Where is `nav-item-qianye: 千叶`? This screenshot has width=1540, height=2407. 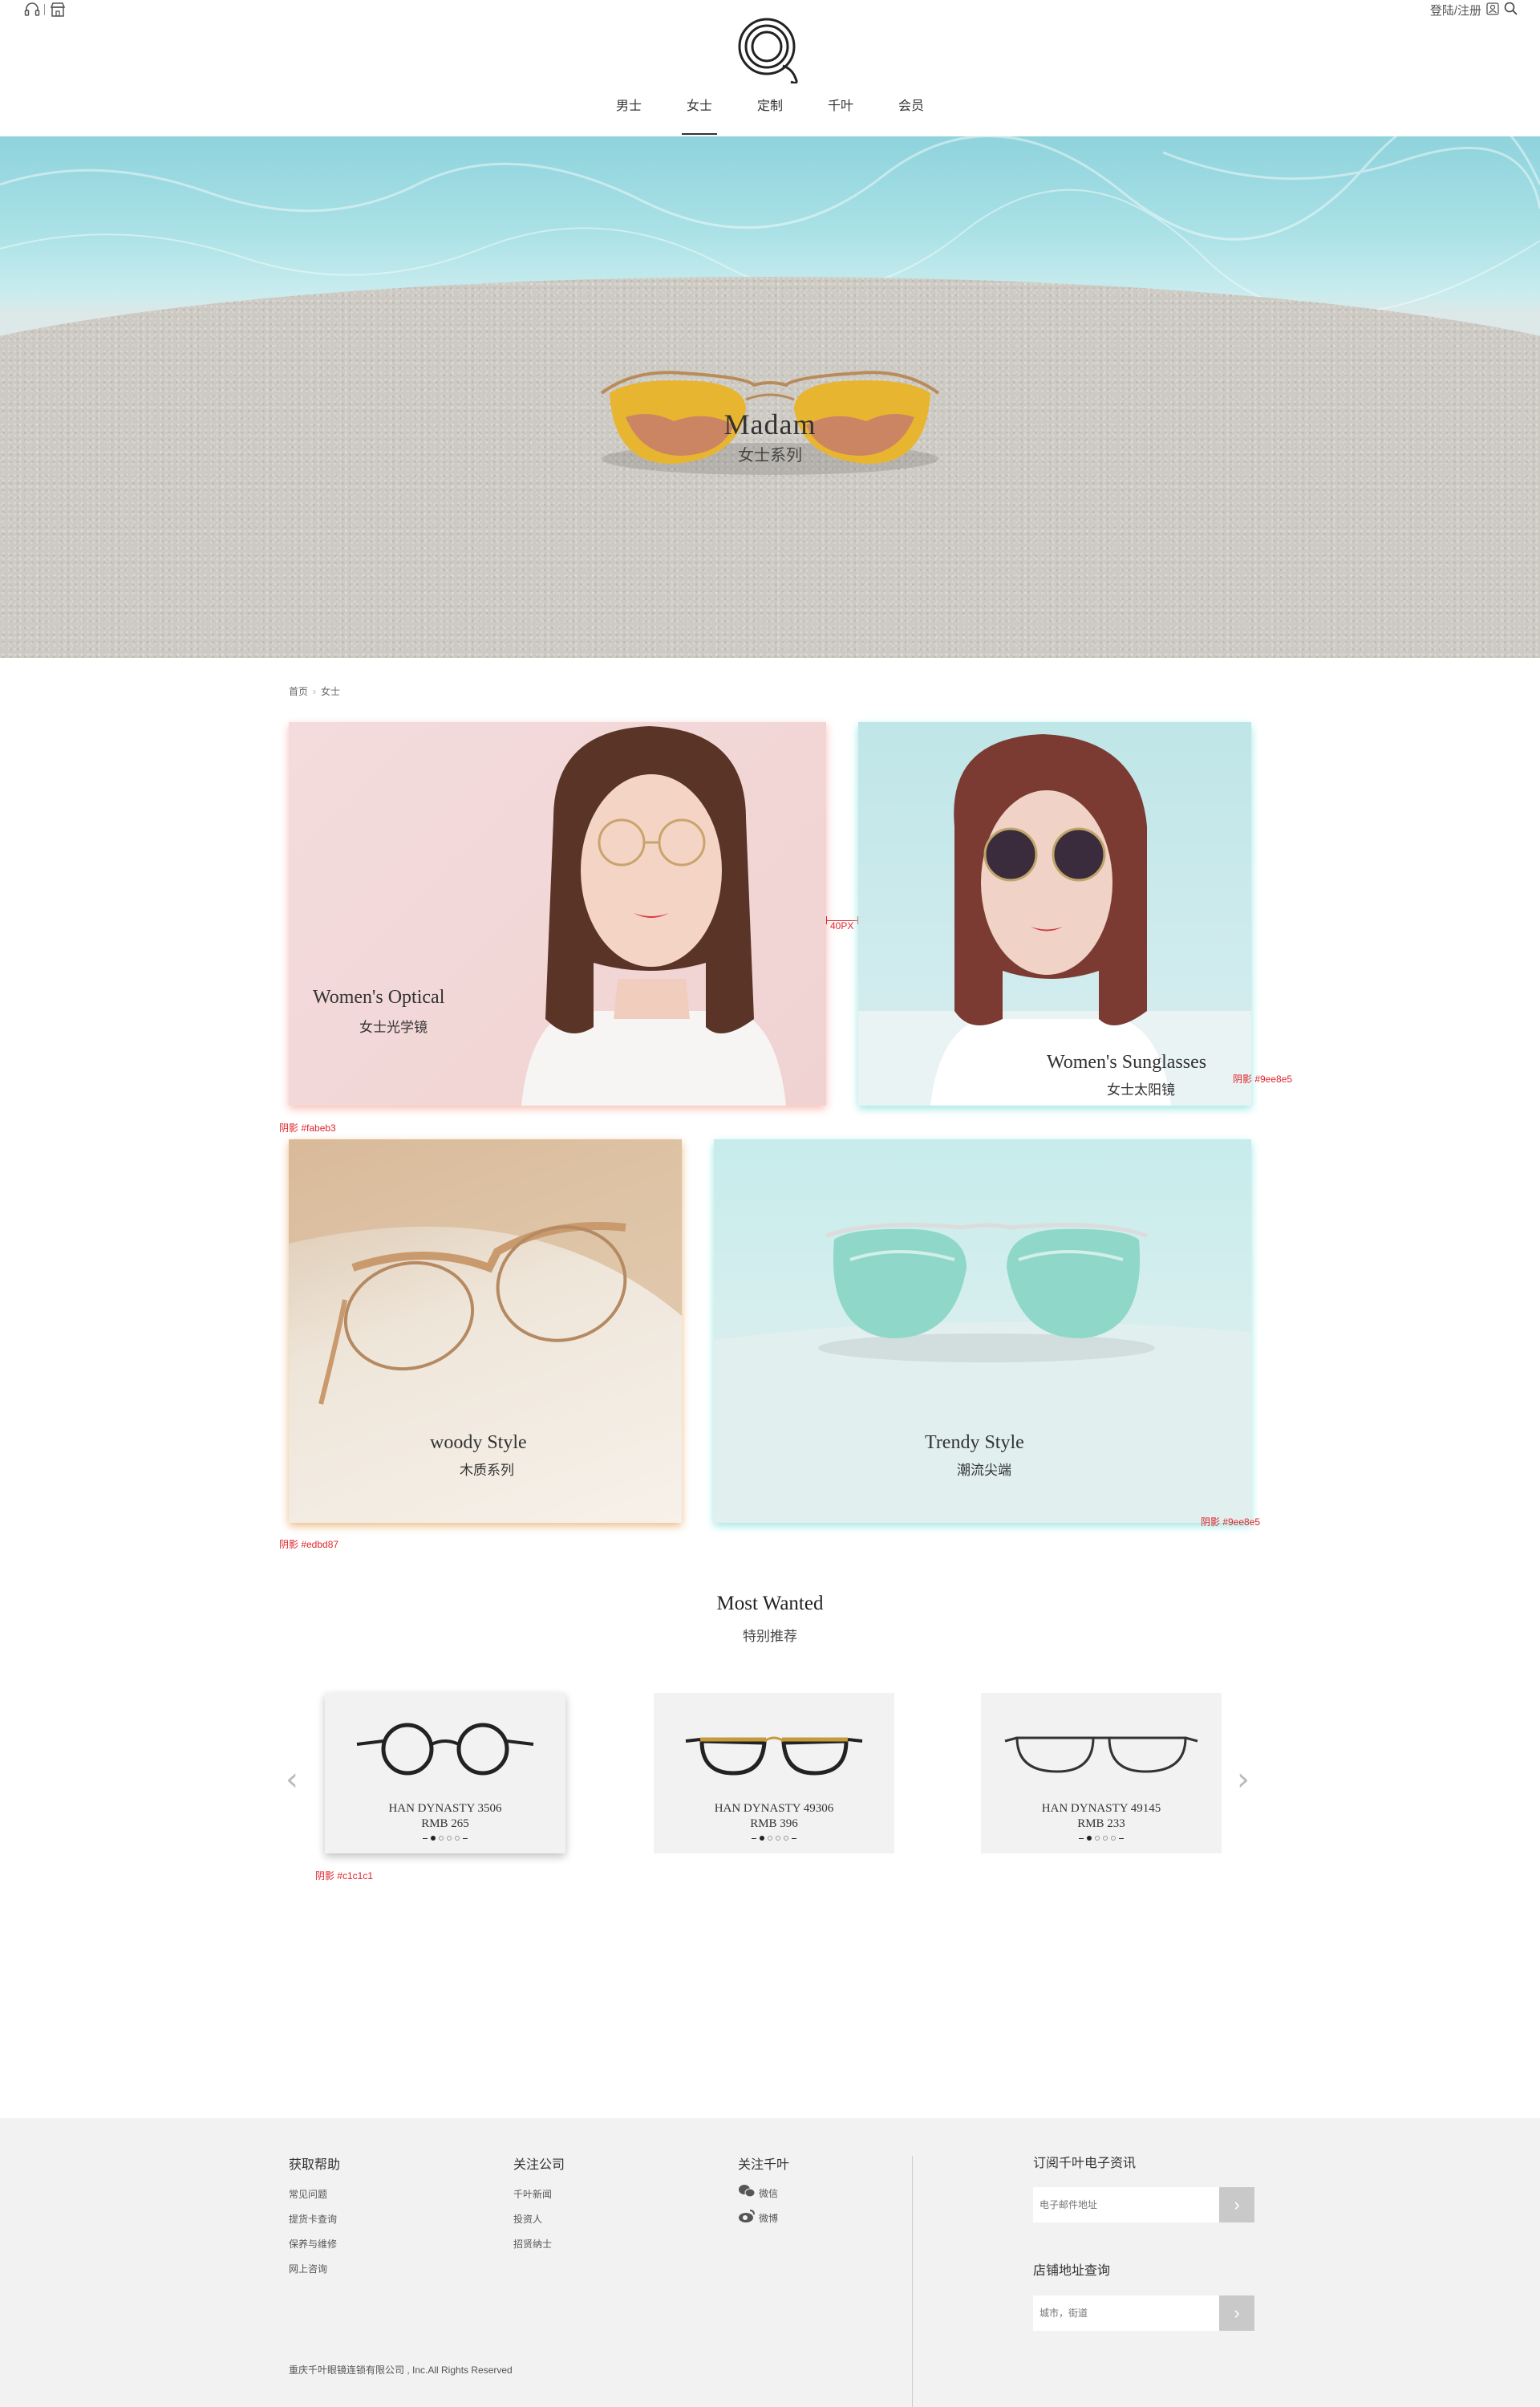
nav-item-qianye: 千叶 is located at coordinates (840, 115).